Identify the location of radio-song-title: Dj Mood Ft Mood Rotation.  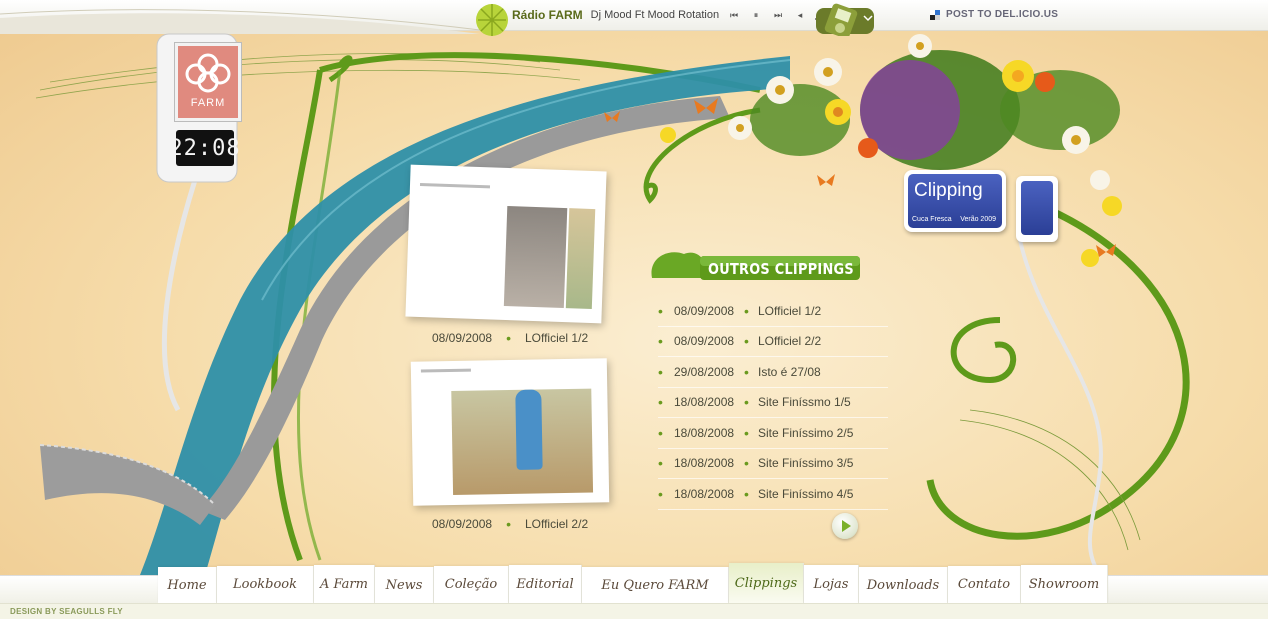
(655, 15).